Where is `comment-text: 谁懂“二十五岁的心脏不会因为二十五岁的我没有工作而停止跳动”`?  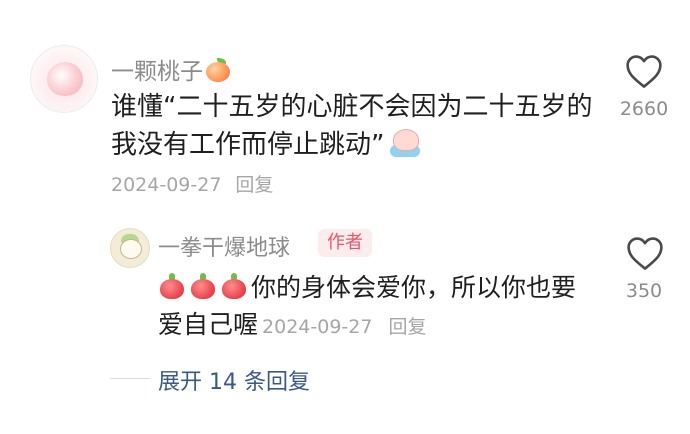
comment-text: 谁懂“二十五岁的心脏不会因为二十五岁的我没有工作而停止跳动” is located at coordinates (361, 126).